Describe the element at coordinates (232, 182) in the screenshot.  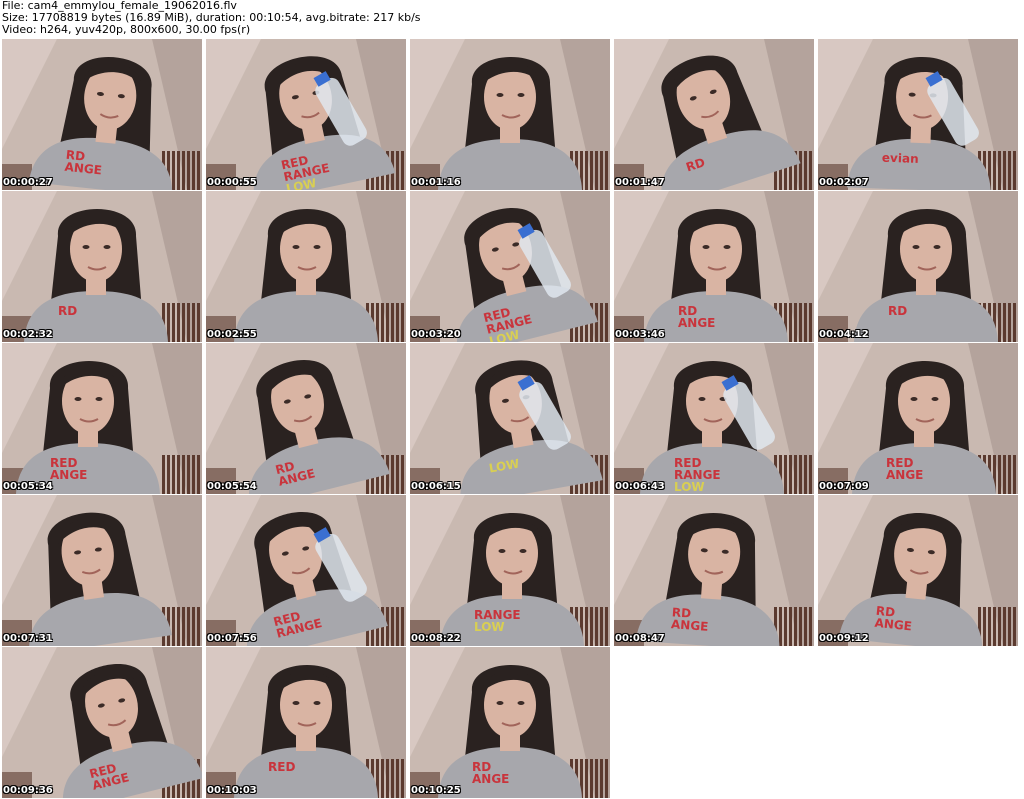
I see `frame-timestamp: 00:00:55` at that location.